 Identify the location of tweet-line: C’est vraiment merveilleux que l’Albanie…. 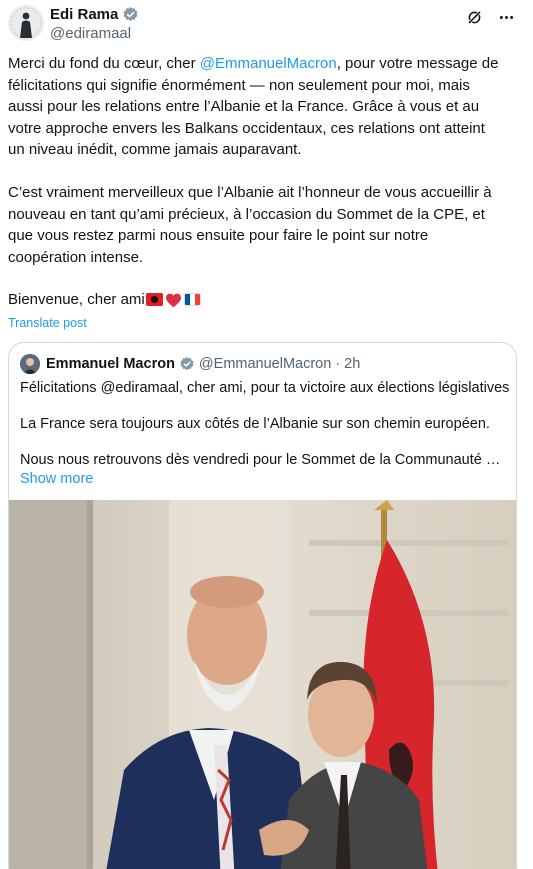
(250, 192).